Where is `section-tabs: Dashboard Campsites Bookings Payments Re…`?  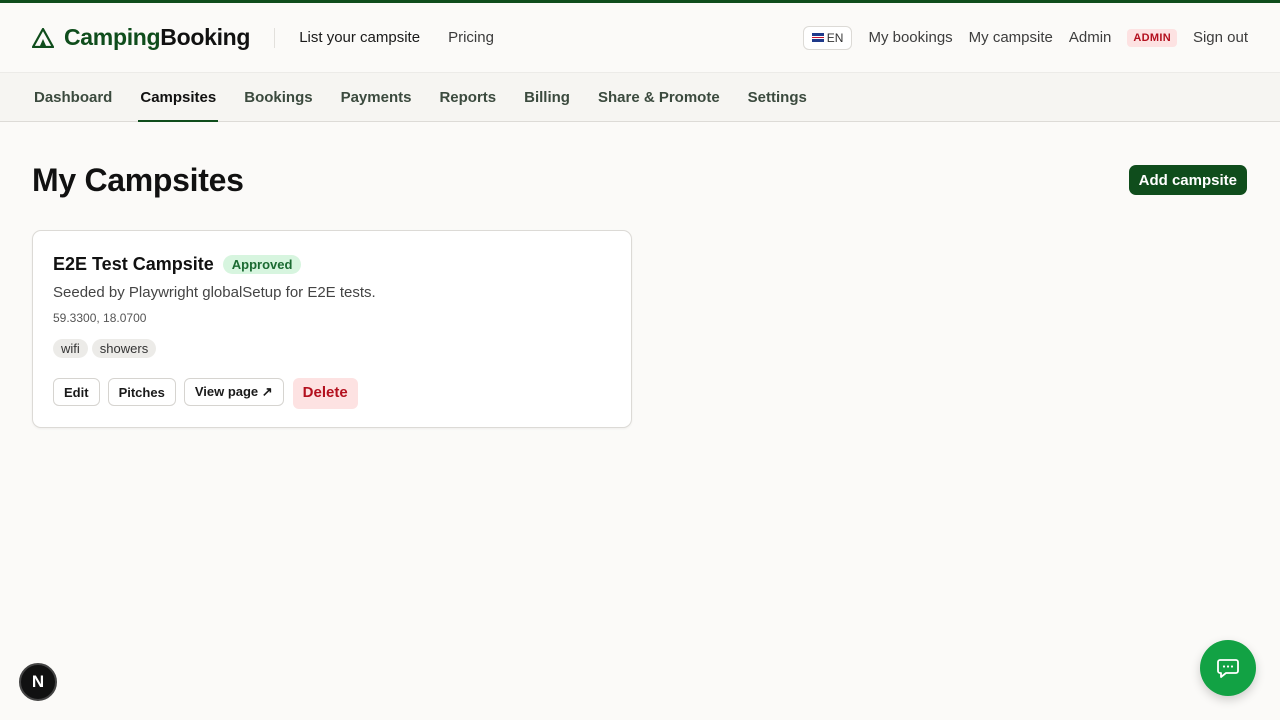
section-tabs: Dashboard Campsites Bookings Payments Re… is located at coordinates (640, 97).